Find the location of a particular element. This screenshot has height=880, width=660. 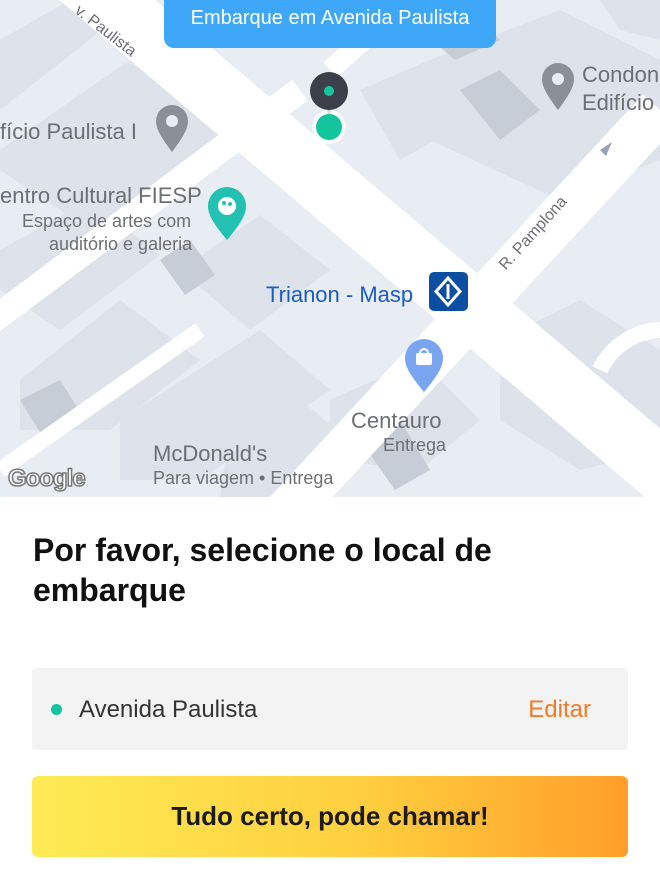

poi-mcdonalds-sub: Para viagem • Entrega is located at coordinates (243, 478).